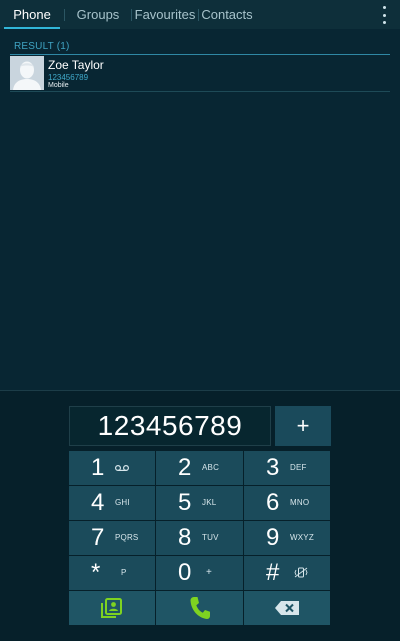  Describe the element at coordinates (112, 538) in the screenshot. I see `key-7: 7 PQRS` at that location.